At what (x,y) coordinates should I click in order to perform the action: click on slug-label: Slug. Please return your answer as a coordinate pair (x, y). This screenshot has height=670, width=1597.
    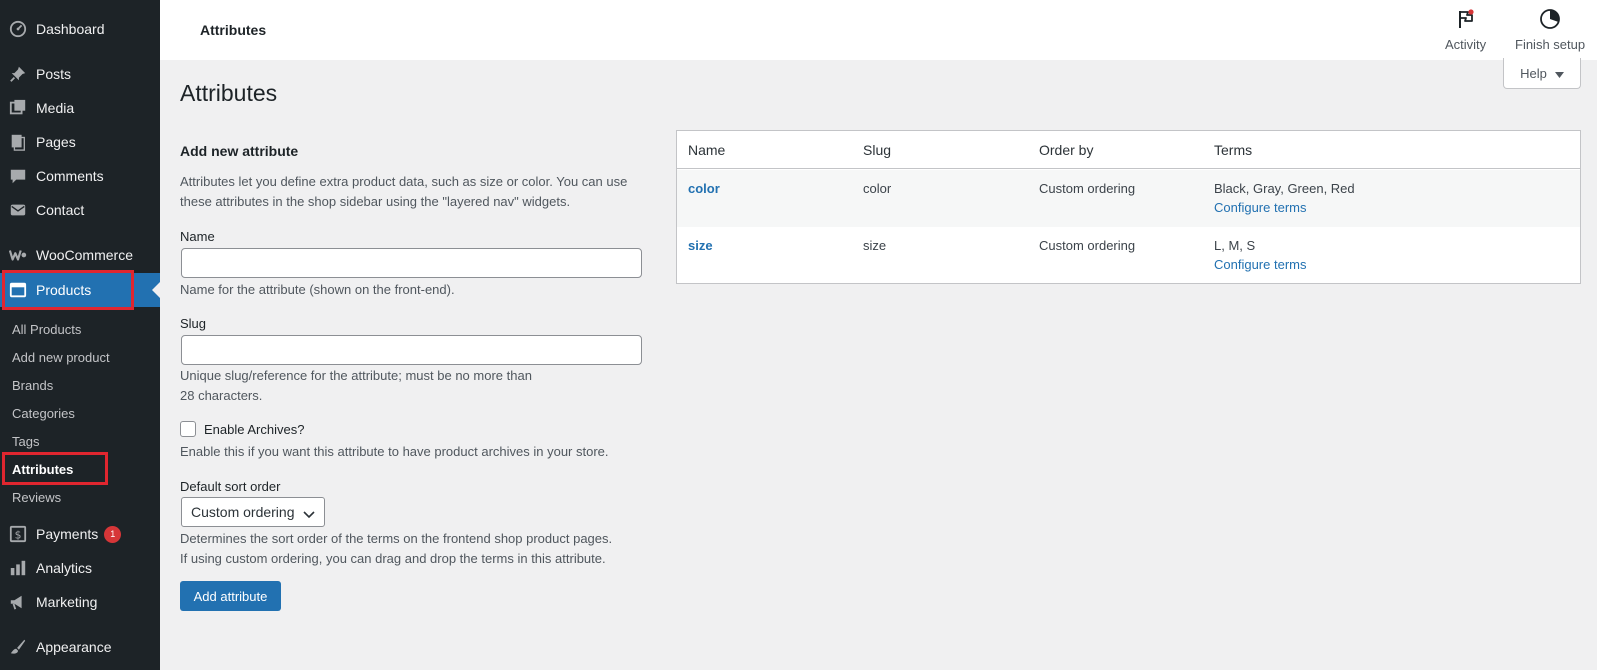
    Looking at the image, I should click on (193, 323).